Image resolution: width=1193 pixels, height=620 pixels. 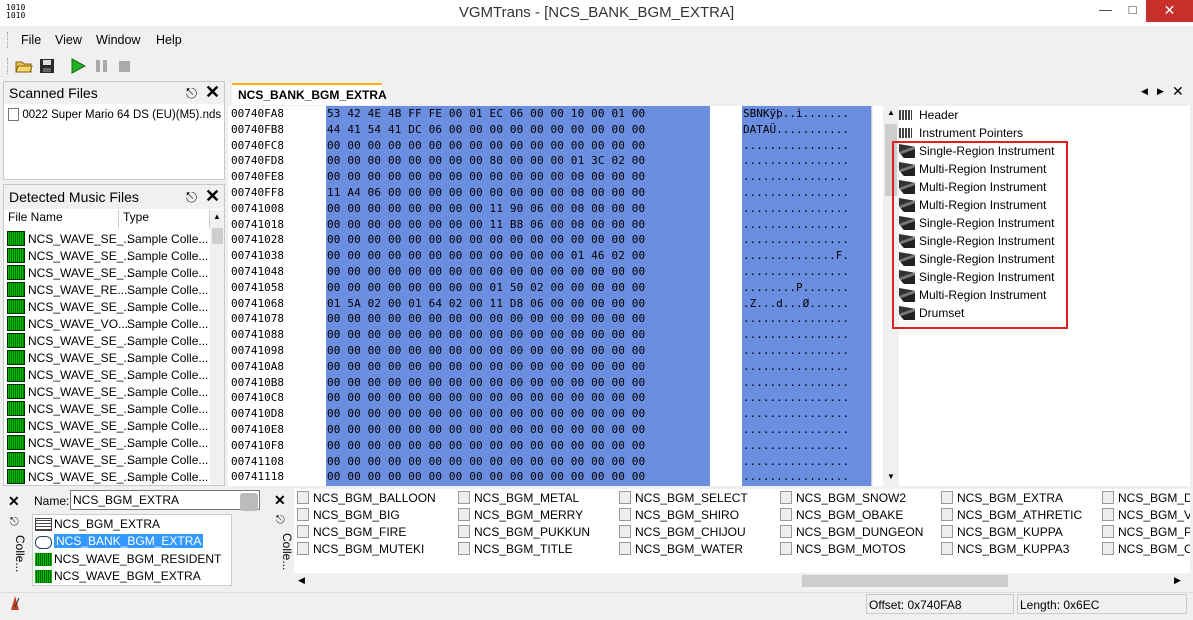 What do you see at coordinates (851, 533) in the screenshot?
I see `collection-entry: NCS_BGM_DUNGEON` at bounding box center [851, 533].